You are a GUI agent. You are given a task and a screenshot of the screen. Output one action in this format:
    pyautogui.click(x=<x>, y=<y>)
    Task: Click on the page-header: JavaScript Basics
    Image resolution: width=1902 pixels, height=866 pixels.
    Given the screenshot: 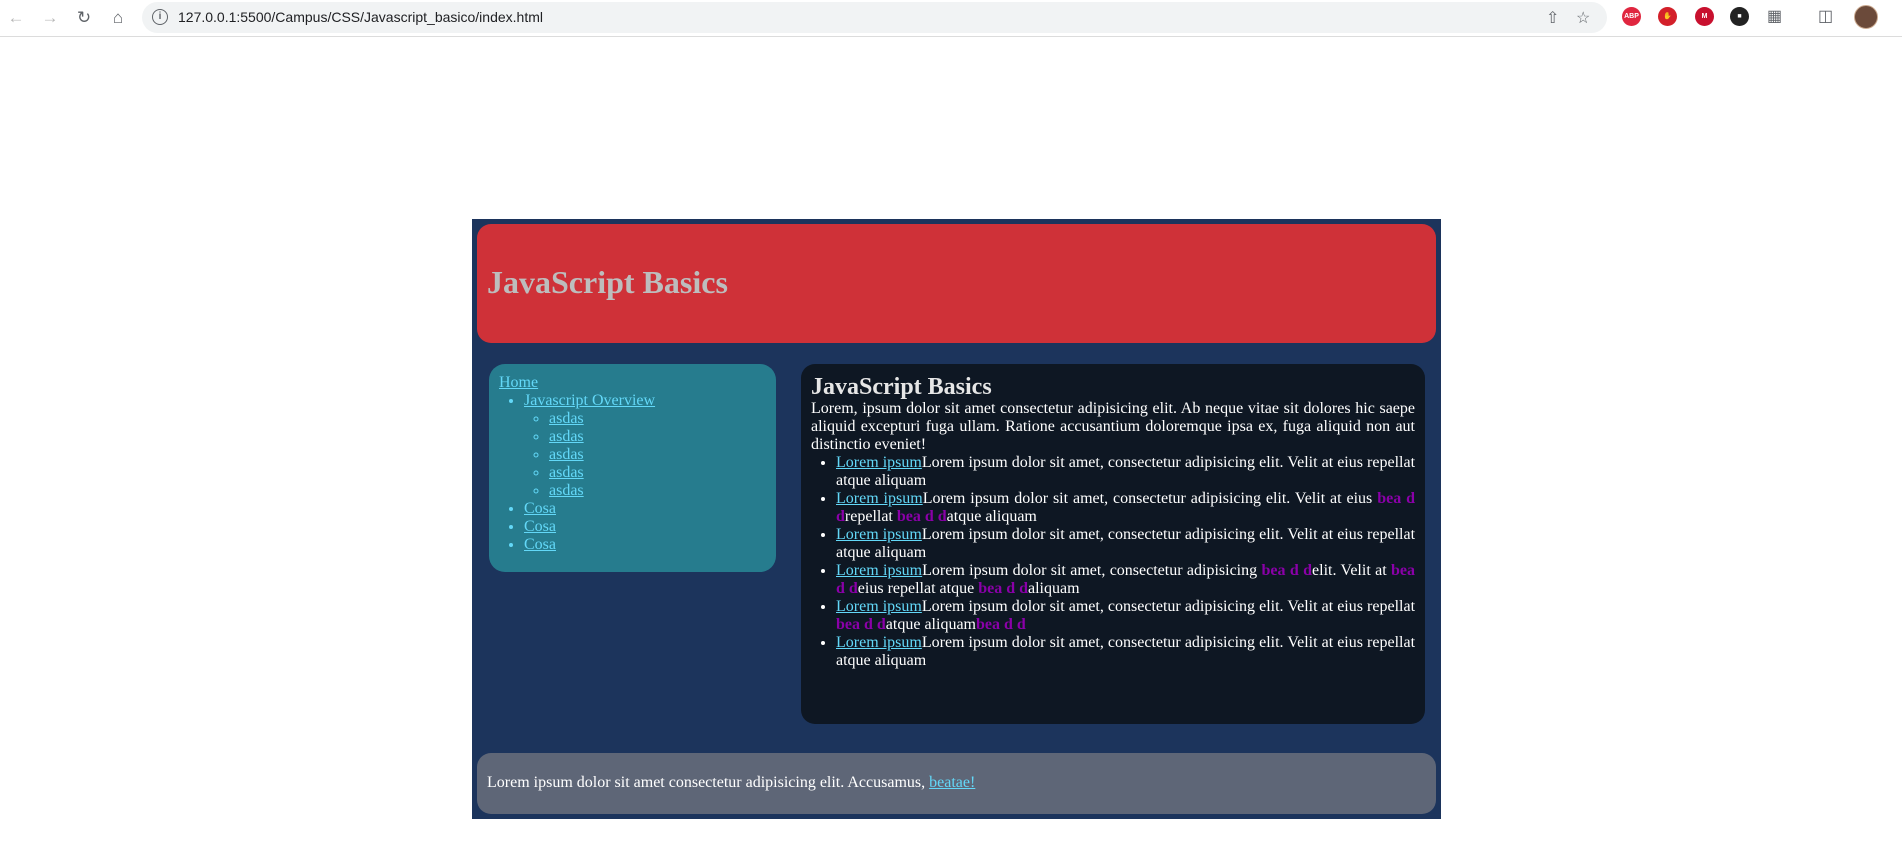 What is the action you would take?
    pyautogui.click(x=956, y=283)
    